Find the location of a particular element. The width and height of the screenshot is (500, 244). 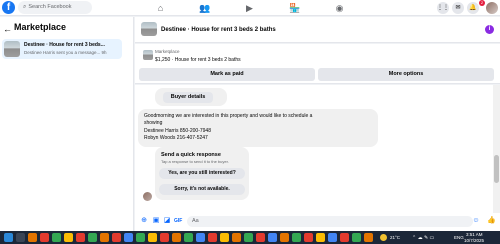

more-options-button: More options is located at coordinates (406, 74).